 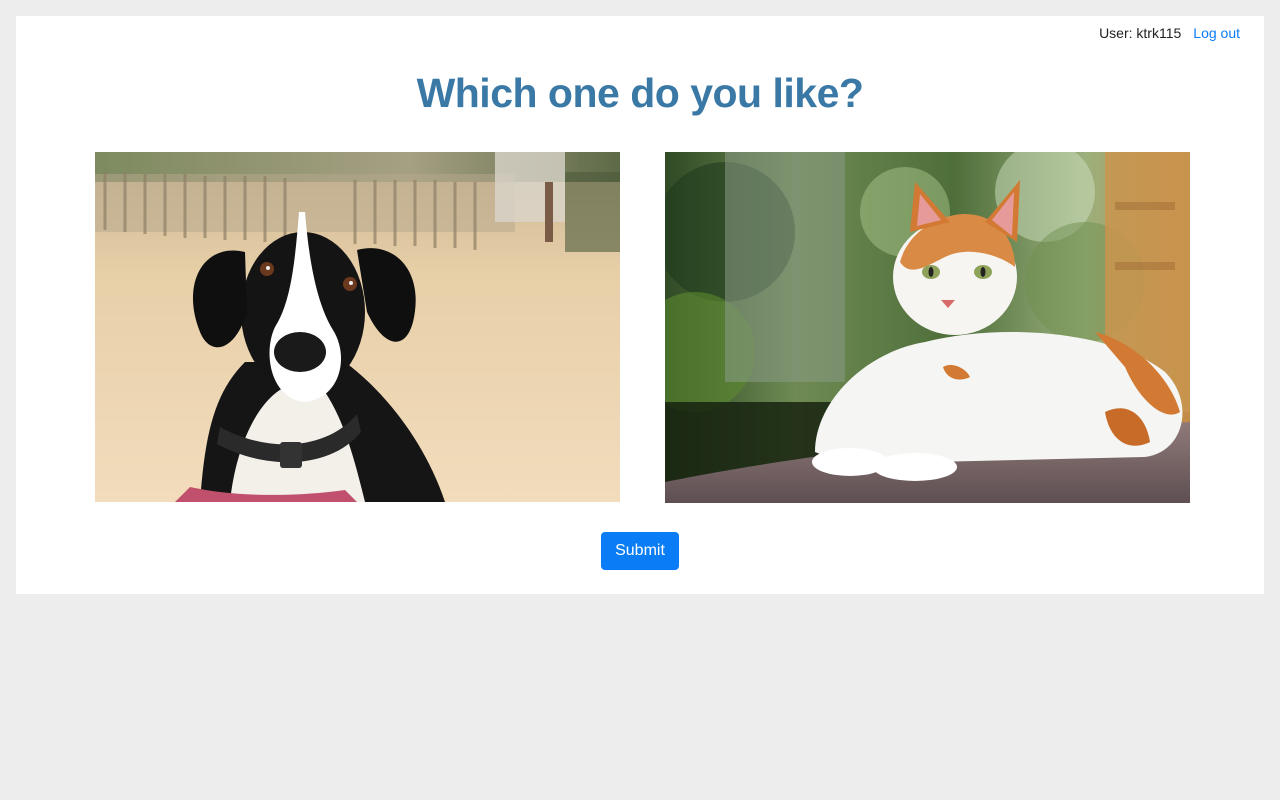 I want to click on user-bar: User: ktrk115 Log out, so click(x=1169, y=33).